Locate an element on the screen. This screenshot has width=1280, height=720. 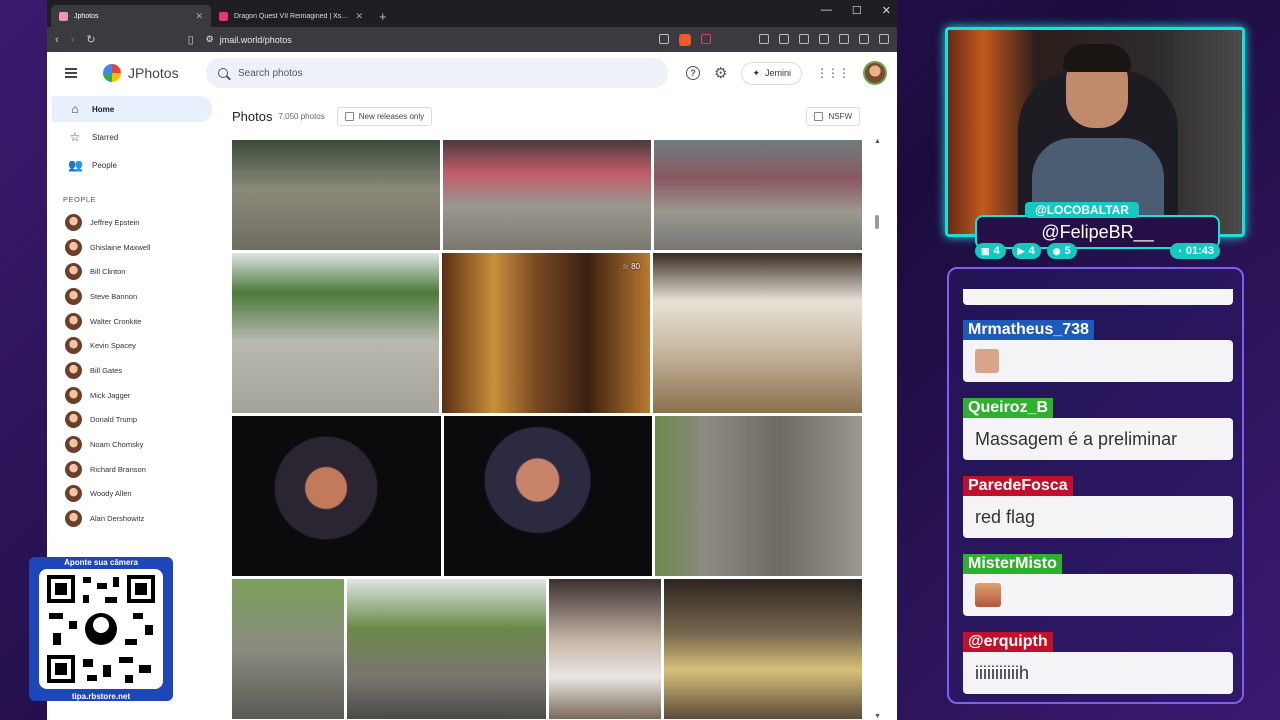
sidebar-item-home: ⌂ Home is located at coordinates (132, 109).